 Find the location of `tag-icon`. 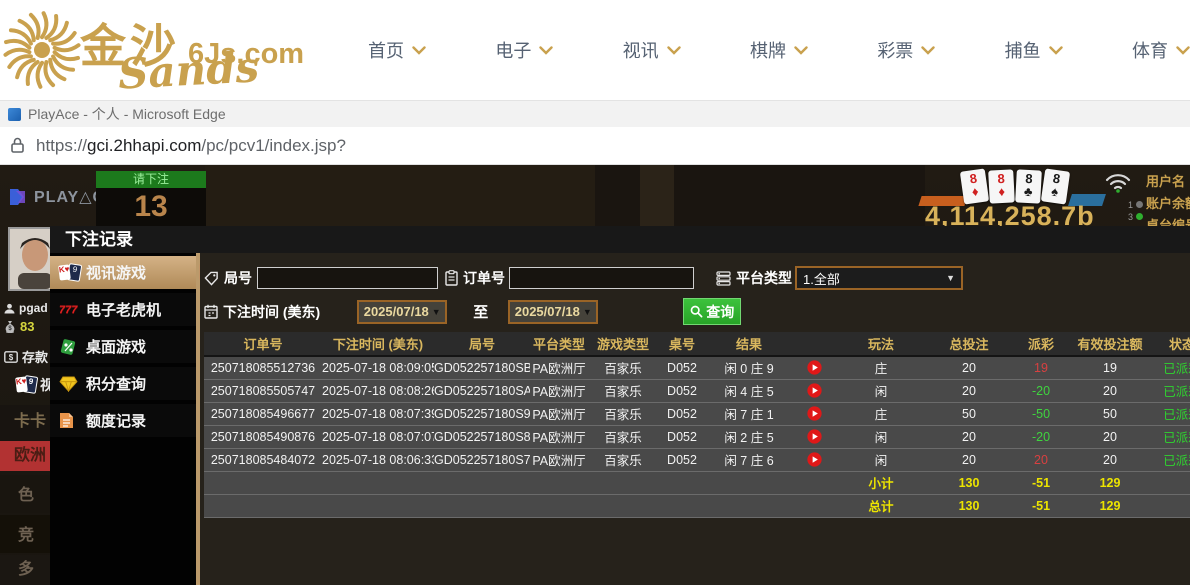

tag-icon is located at coordinates (211, 278).